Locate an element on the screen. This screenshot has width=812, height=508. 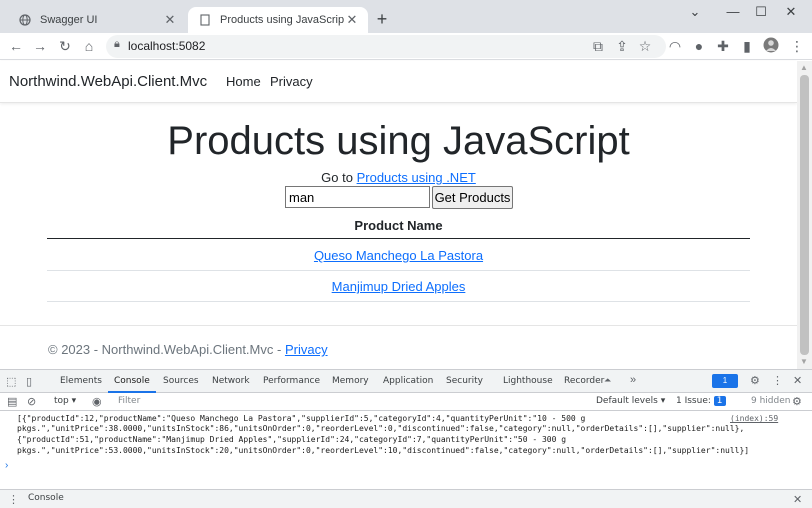
page-scrollbar: ▲ ▼ is located at coordinates (804, 215).